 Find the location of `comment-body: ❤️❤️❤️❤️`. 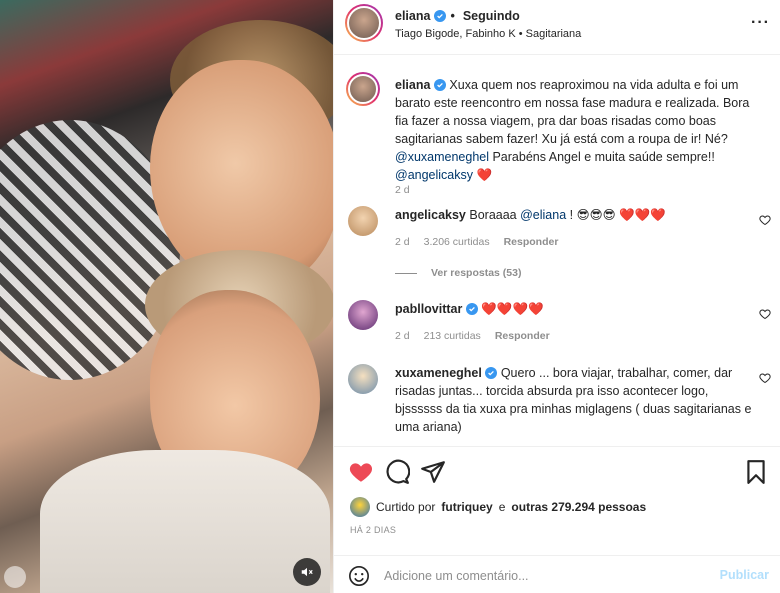

comment-body: ❤️❤️❤️❤️ is located at coordinates (512, 309).